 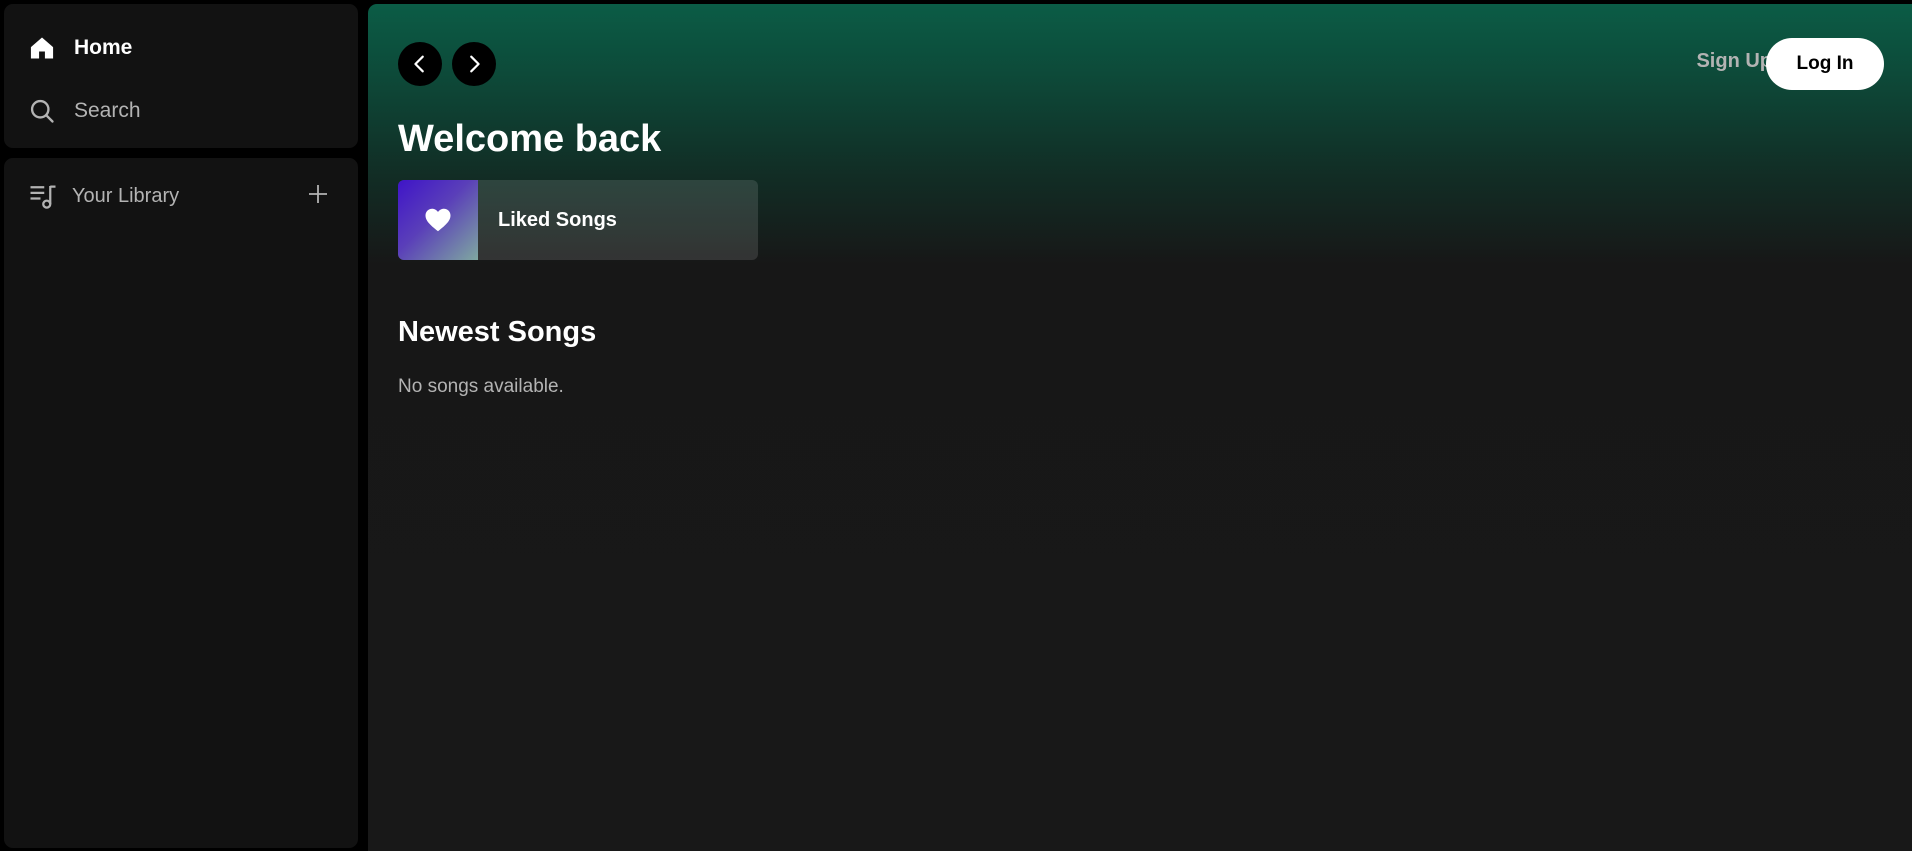 I want to click on plus-icon, so click(x=318, y=194).